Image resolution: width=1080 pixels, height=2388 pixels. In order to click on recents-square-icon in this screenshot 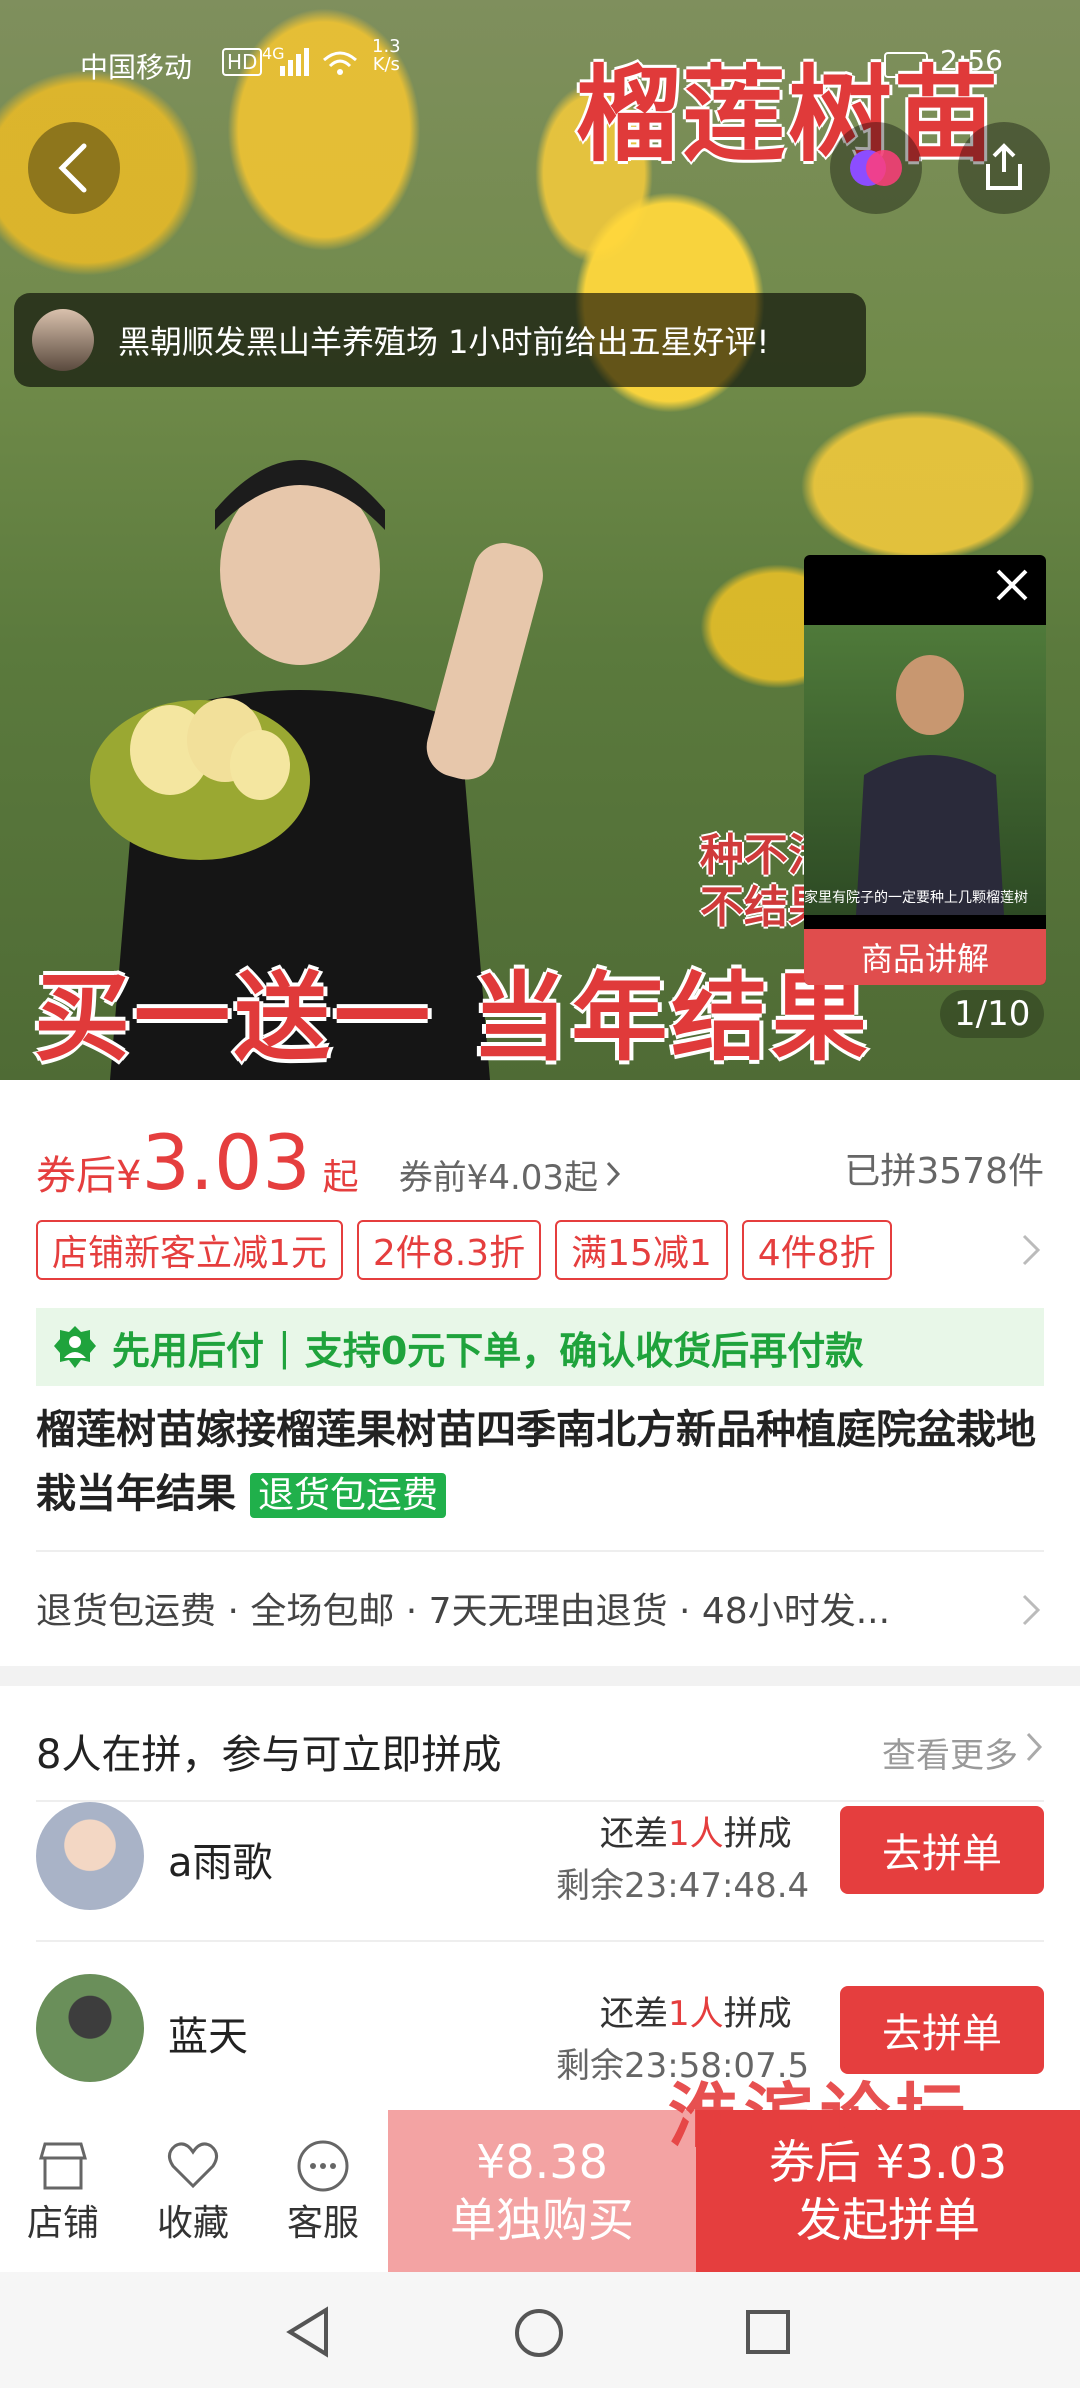, I will do `click(768, 2332)`.